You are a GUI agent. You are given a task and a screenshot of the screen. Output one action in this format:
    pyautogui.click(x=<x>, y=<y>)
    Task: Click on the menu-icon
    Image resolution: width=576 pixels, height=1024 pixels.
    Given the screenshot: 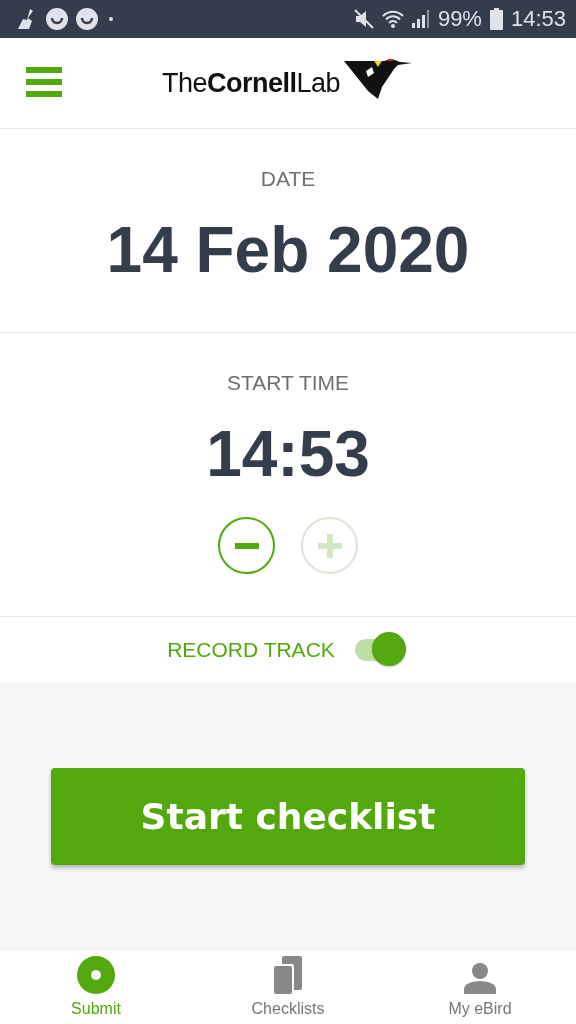 What is the action you would take?
    pyautogui.click(x=44, y=82)
    